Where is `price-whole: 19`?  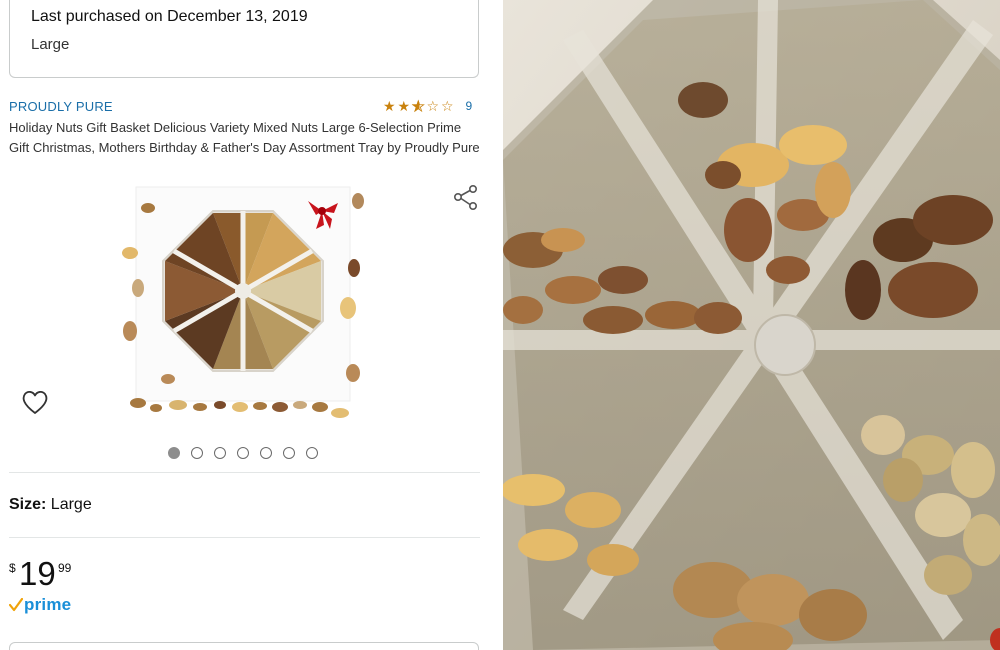 price-whole: 19 is located at coordinates (37, 573).